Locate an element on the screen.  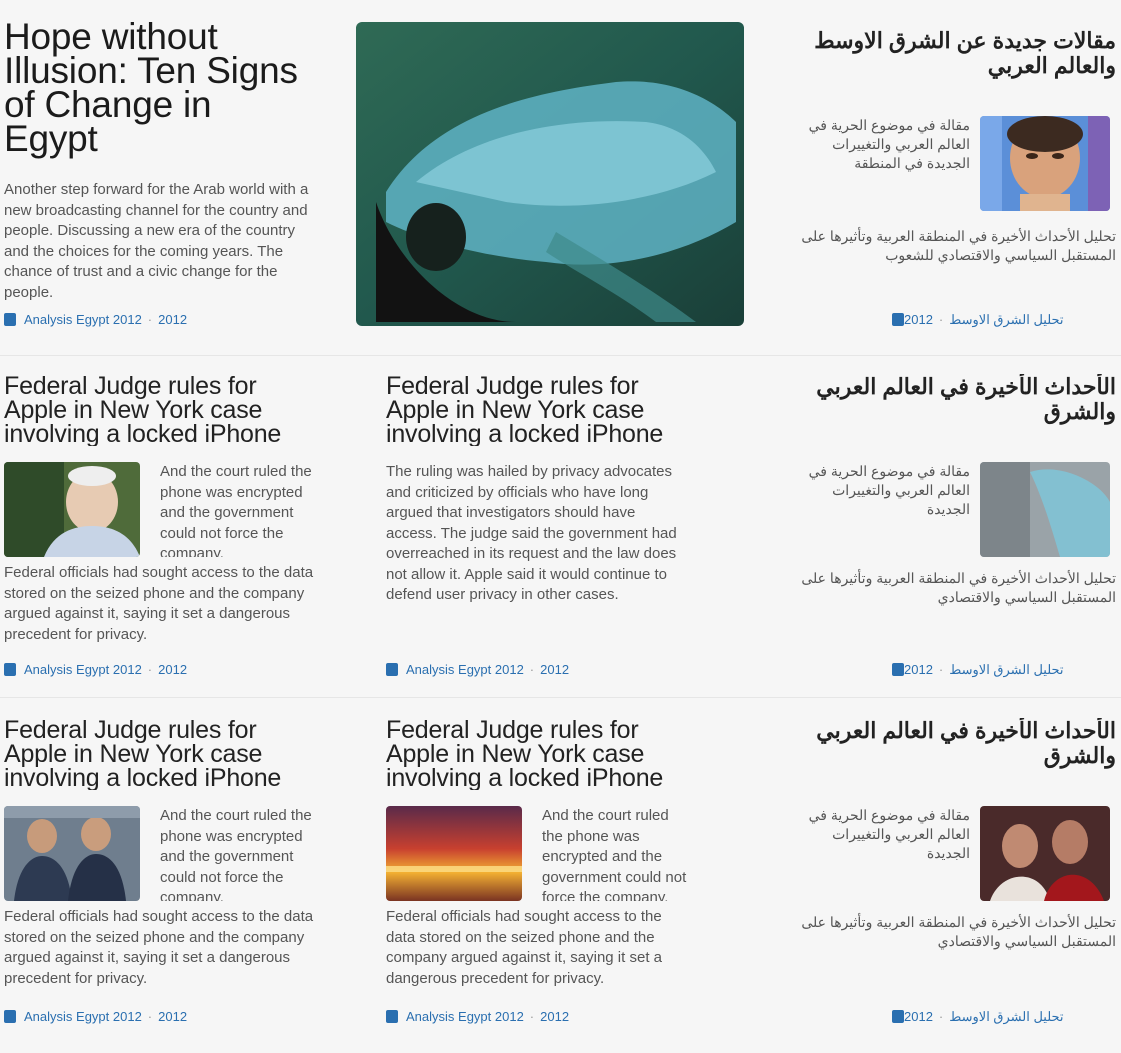
featured-image is located at coordinates (550, 174).